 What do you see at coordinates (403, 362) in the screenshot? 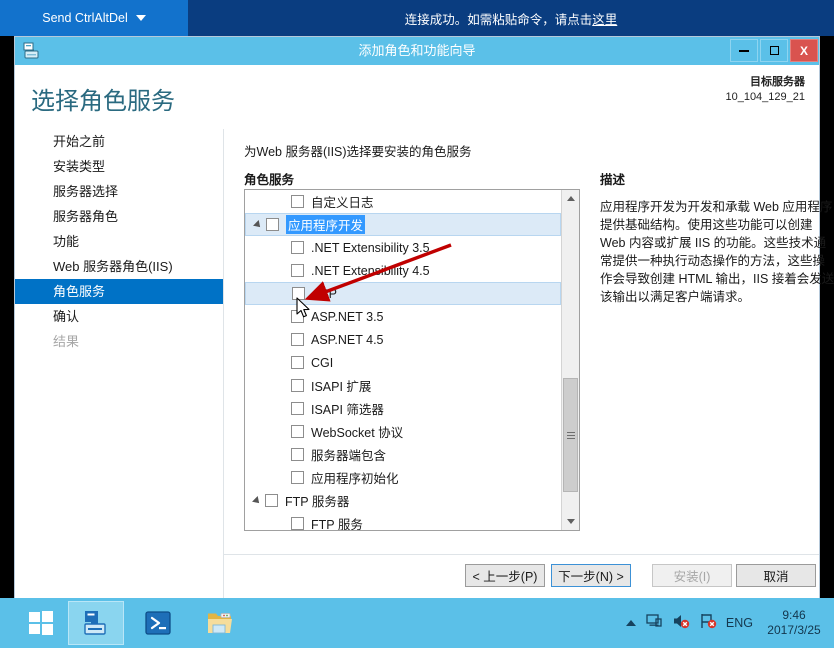
I see `tree-row: CGI` at bounding box center [403, 362].